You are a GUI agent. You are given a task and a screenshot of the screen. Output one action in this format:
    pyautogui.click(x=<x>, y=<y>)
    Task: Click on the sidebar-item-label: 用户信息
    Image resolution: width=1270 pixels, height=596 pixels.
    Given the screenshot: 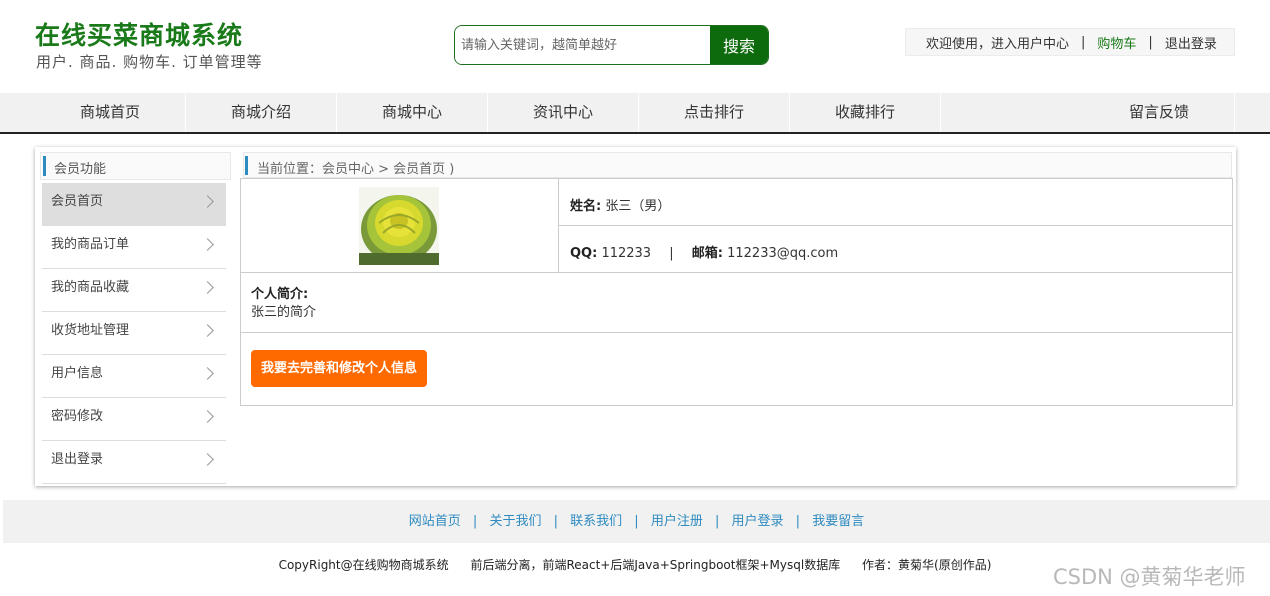 What is the action you would take?
    pyautogui.click(x=77, y=373)
    